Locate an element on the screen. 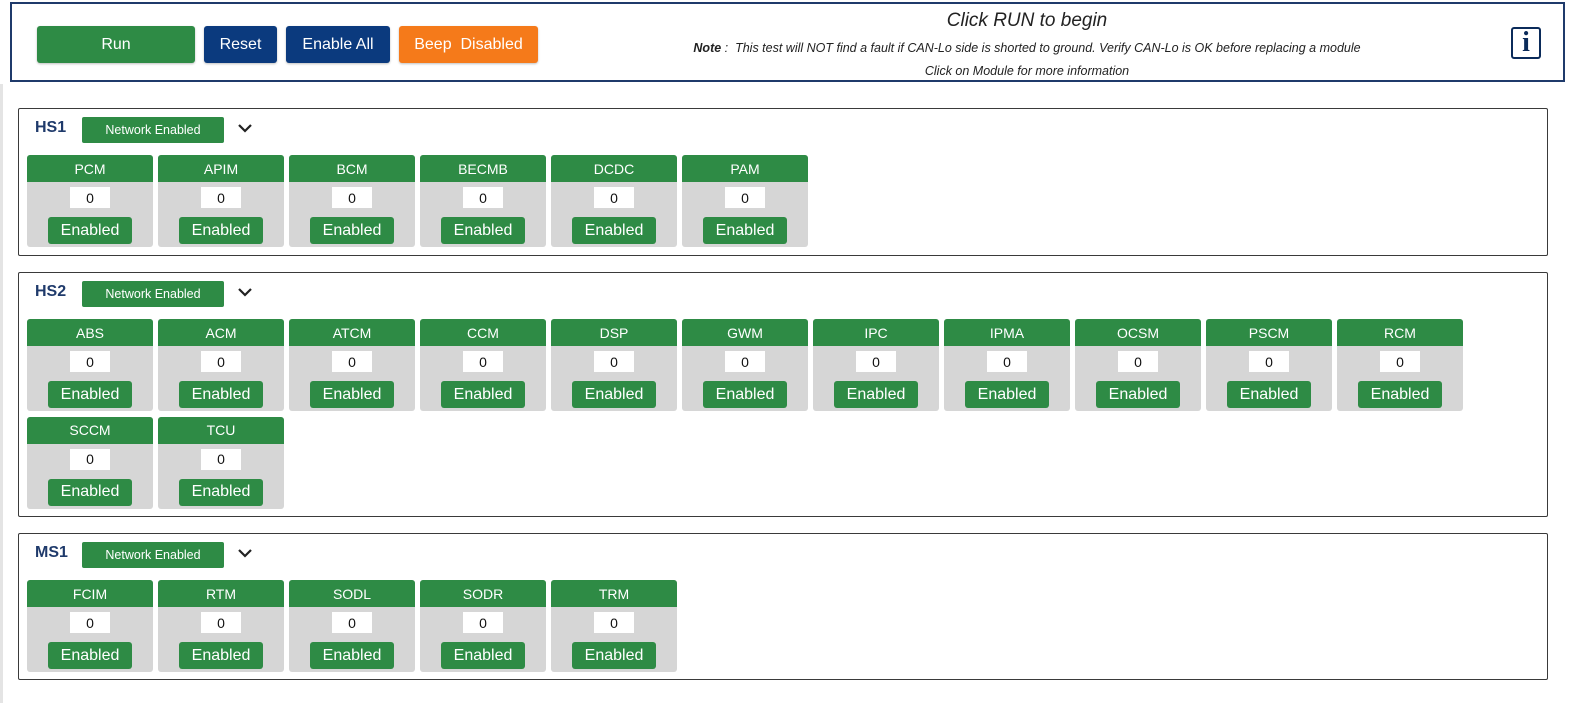  module-name: CCM is located at coordinates (483, 332).